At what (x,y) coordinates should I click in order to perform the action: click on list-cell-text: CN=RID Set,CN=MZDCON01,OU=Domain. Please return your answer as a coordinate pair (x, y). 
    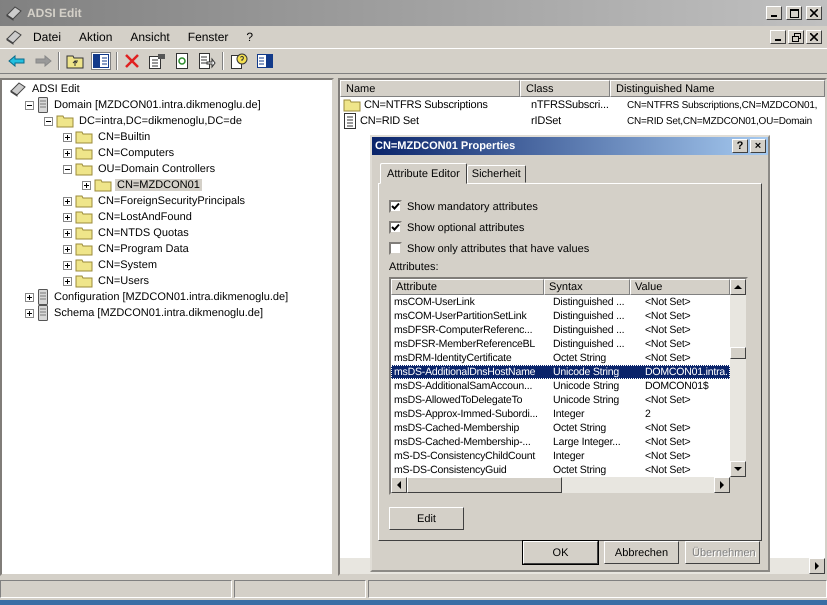
    Looking at the image, I should click on (720, 121).